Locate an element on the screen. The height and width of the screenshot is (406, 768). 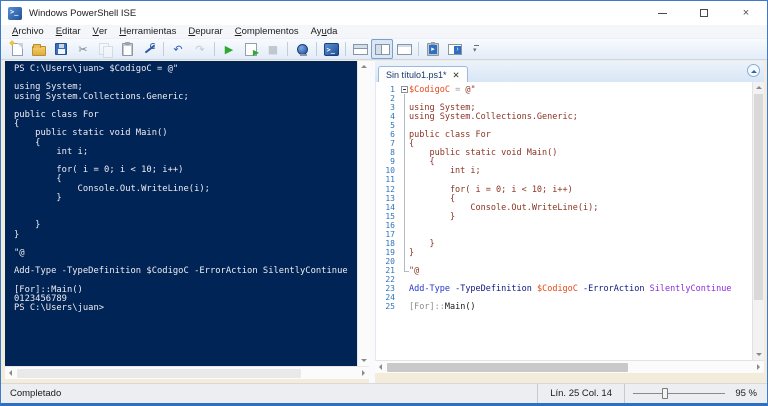
editor-line: 2 is located at coordinates (564, 98).